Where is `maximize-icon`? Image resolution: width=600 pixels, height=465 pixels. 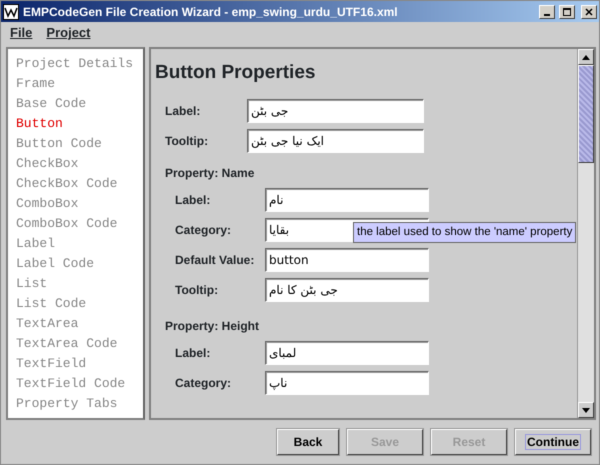
maximize-icon is located at coordinates (567, 12).